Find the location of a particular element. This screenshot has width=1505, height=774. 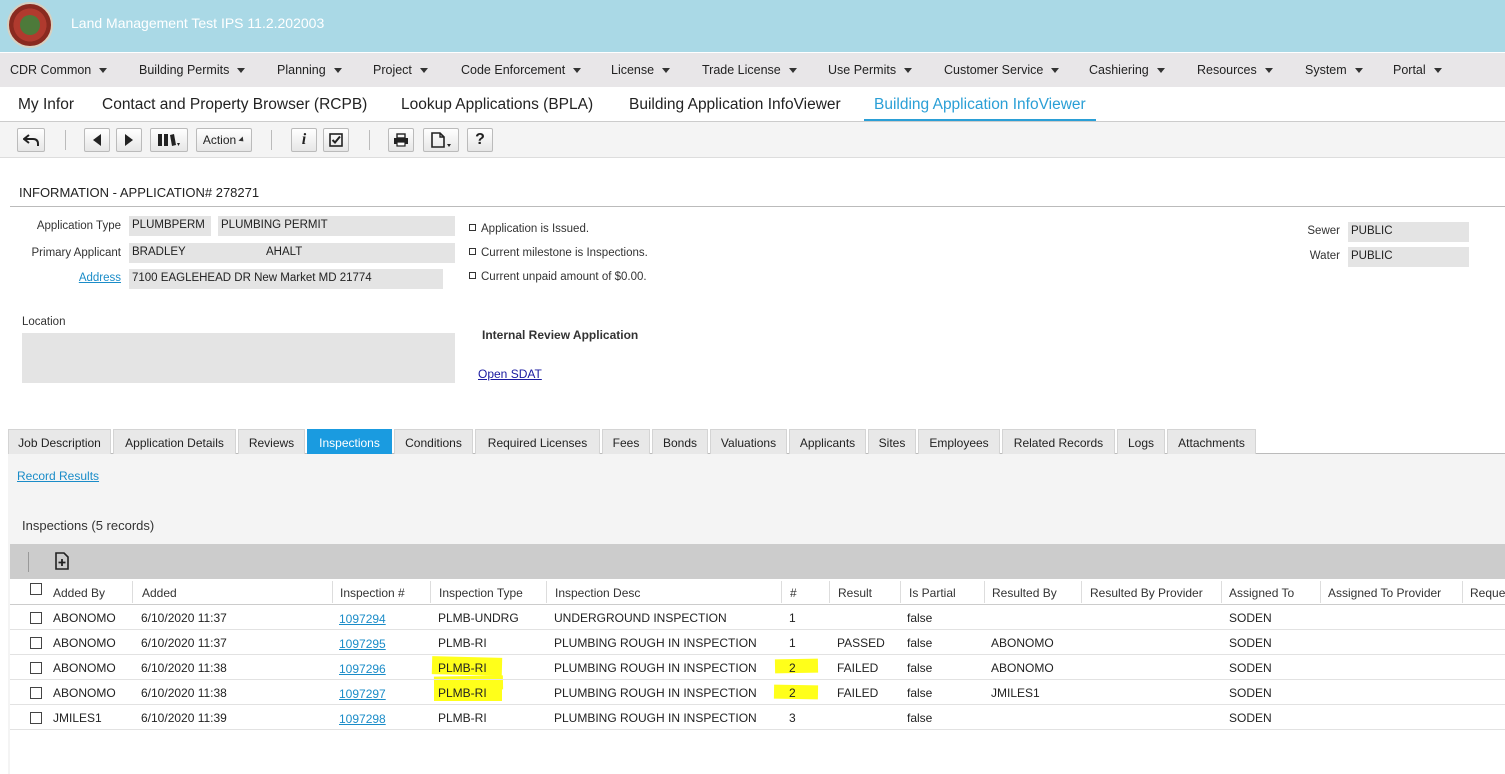

sewer-field: PUBLIC is located at coordinates (1408, 232).